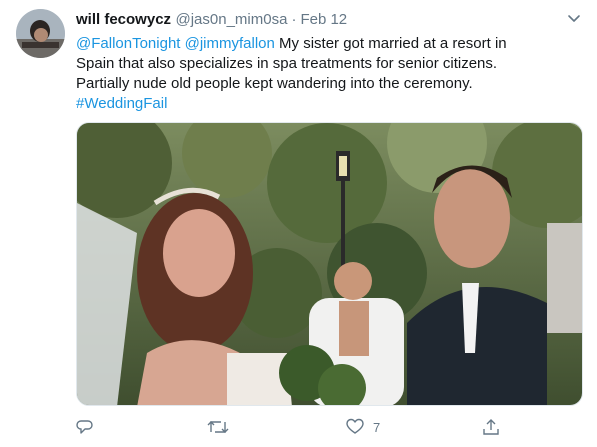 This screenshot has width=597, height=447. I want to click on retweet-icon, so click(218, 427).